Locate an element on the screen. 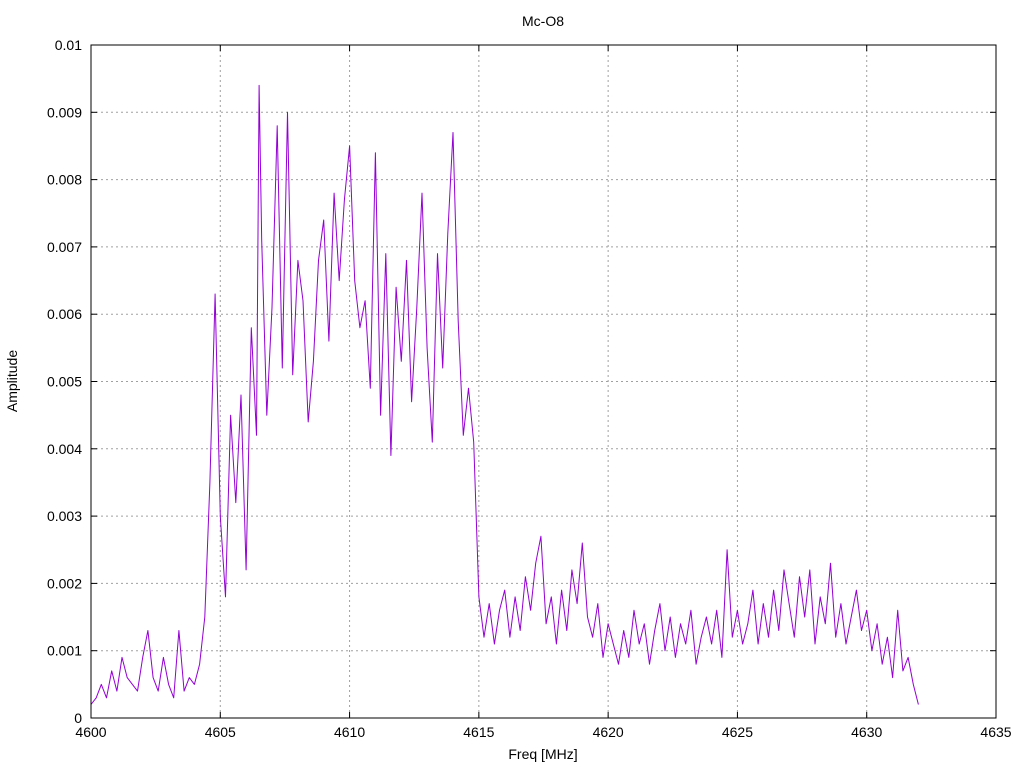 The height and width of the screenshot is (768, 1024). y-tick-label: 0.001 is located at coordinates (64, 651).